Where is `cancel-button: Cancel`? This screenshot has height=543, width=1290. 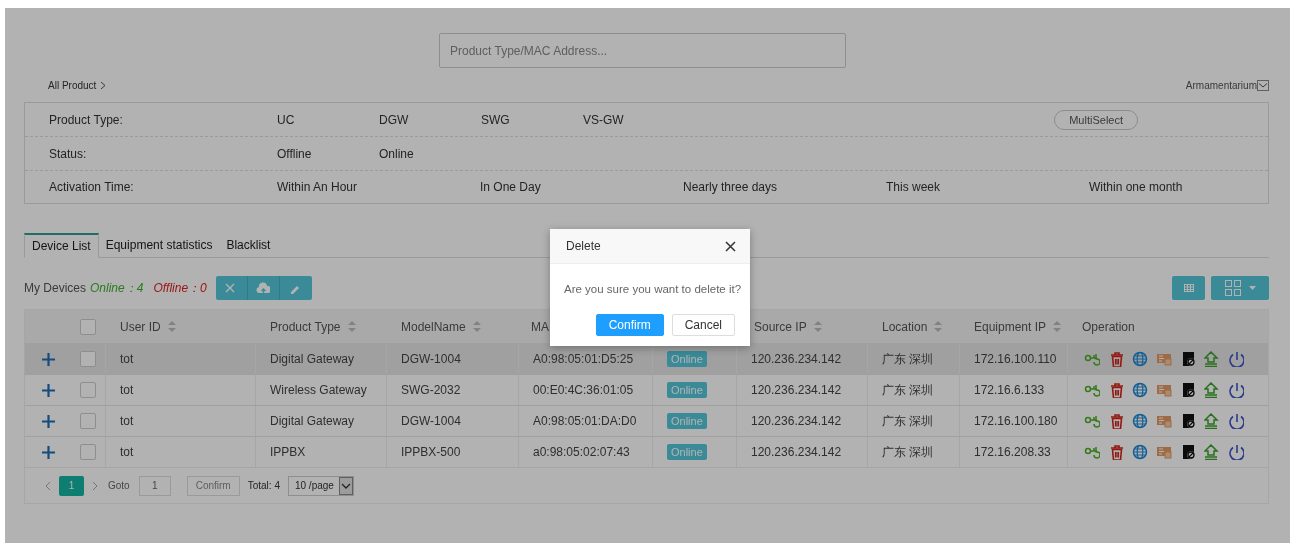 cancel-button: Cancel is located at coordinates (703, 325).